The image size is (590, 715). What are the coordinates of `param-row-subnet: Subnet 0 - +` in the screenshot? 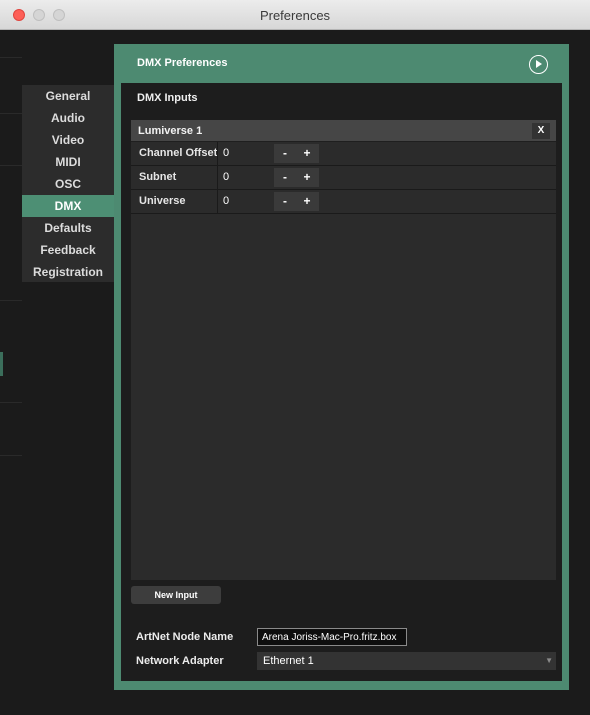 It's located at (343, 178).